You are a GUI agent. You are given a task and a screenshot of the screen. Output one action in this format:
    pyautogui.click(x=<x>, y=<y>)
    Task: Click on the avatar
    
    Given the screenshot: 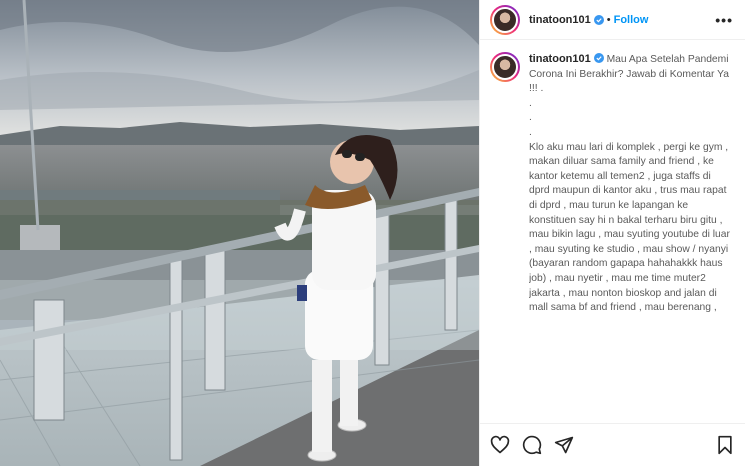 What is the action you would take?
    pyautogui.click(x=505, y=19)
    